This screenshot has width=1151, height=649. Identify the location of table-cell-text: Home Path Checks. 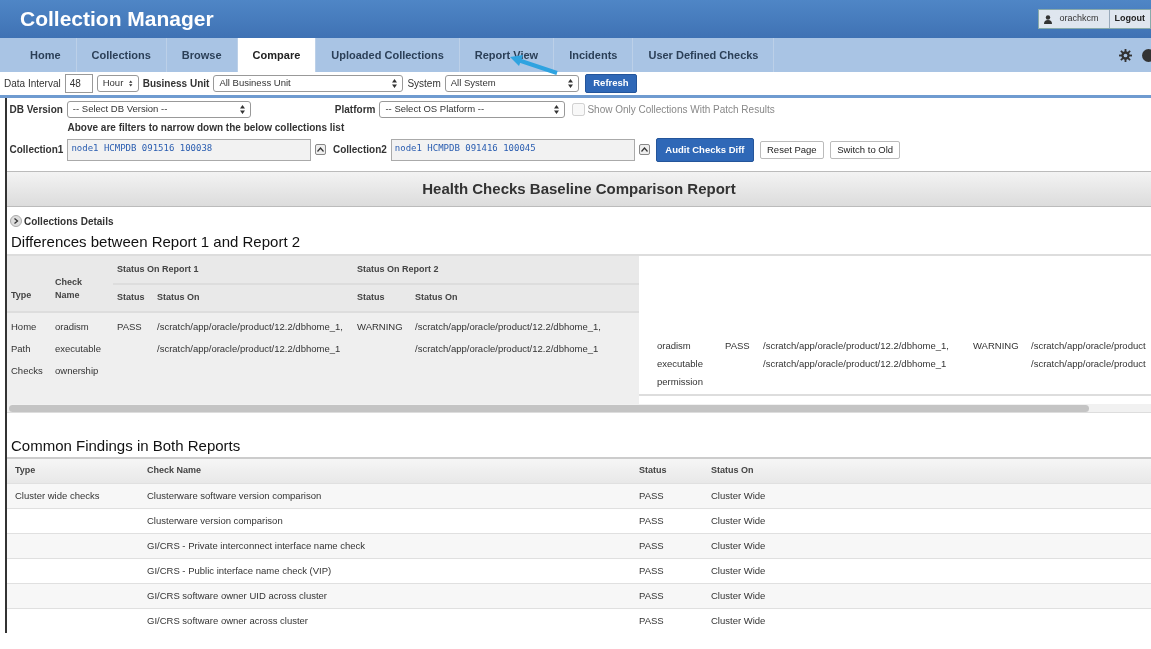
(27, 348).